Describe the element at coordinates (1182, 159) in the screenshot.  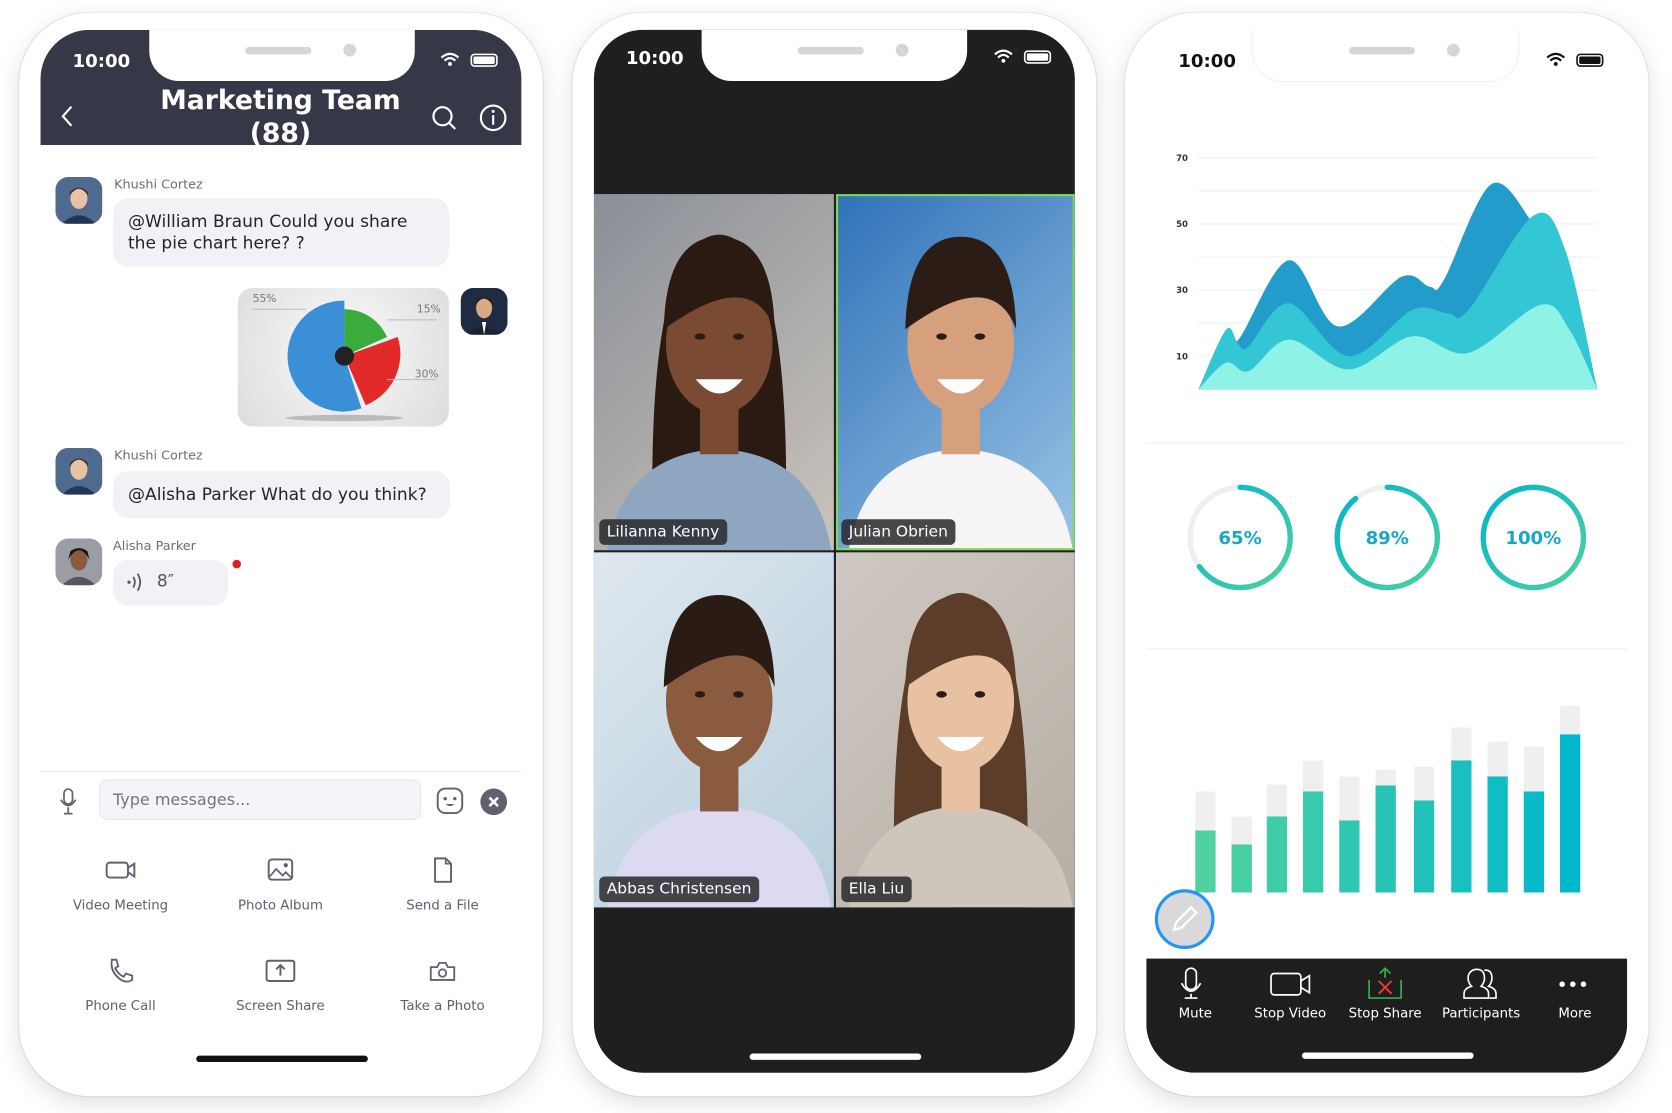
I see `y-tick-label: 70` at that location.